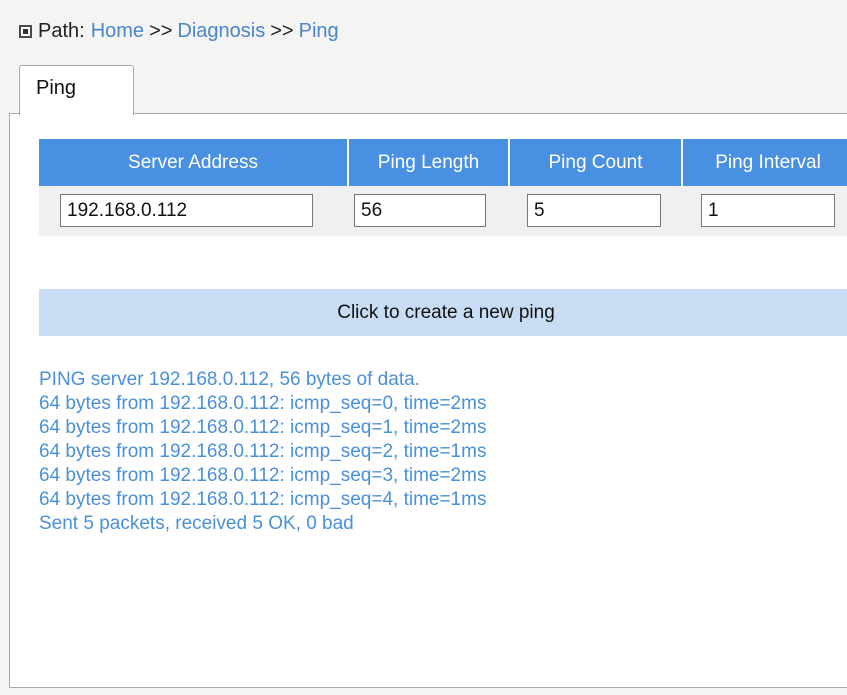 Image resolution: width=847 pixels, height=695 pixels. Describe the element at coordinates (193, 162) in the screenshot. I see `server-address-header: Server Address` at that location.